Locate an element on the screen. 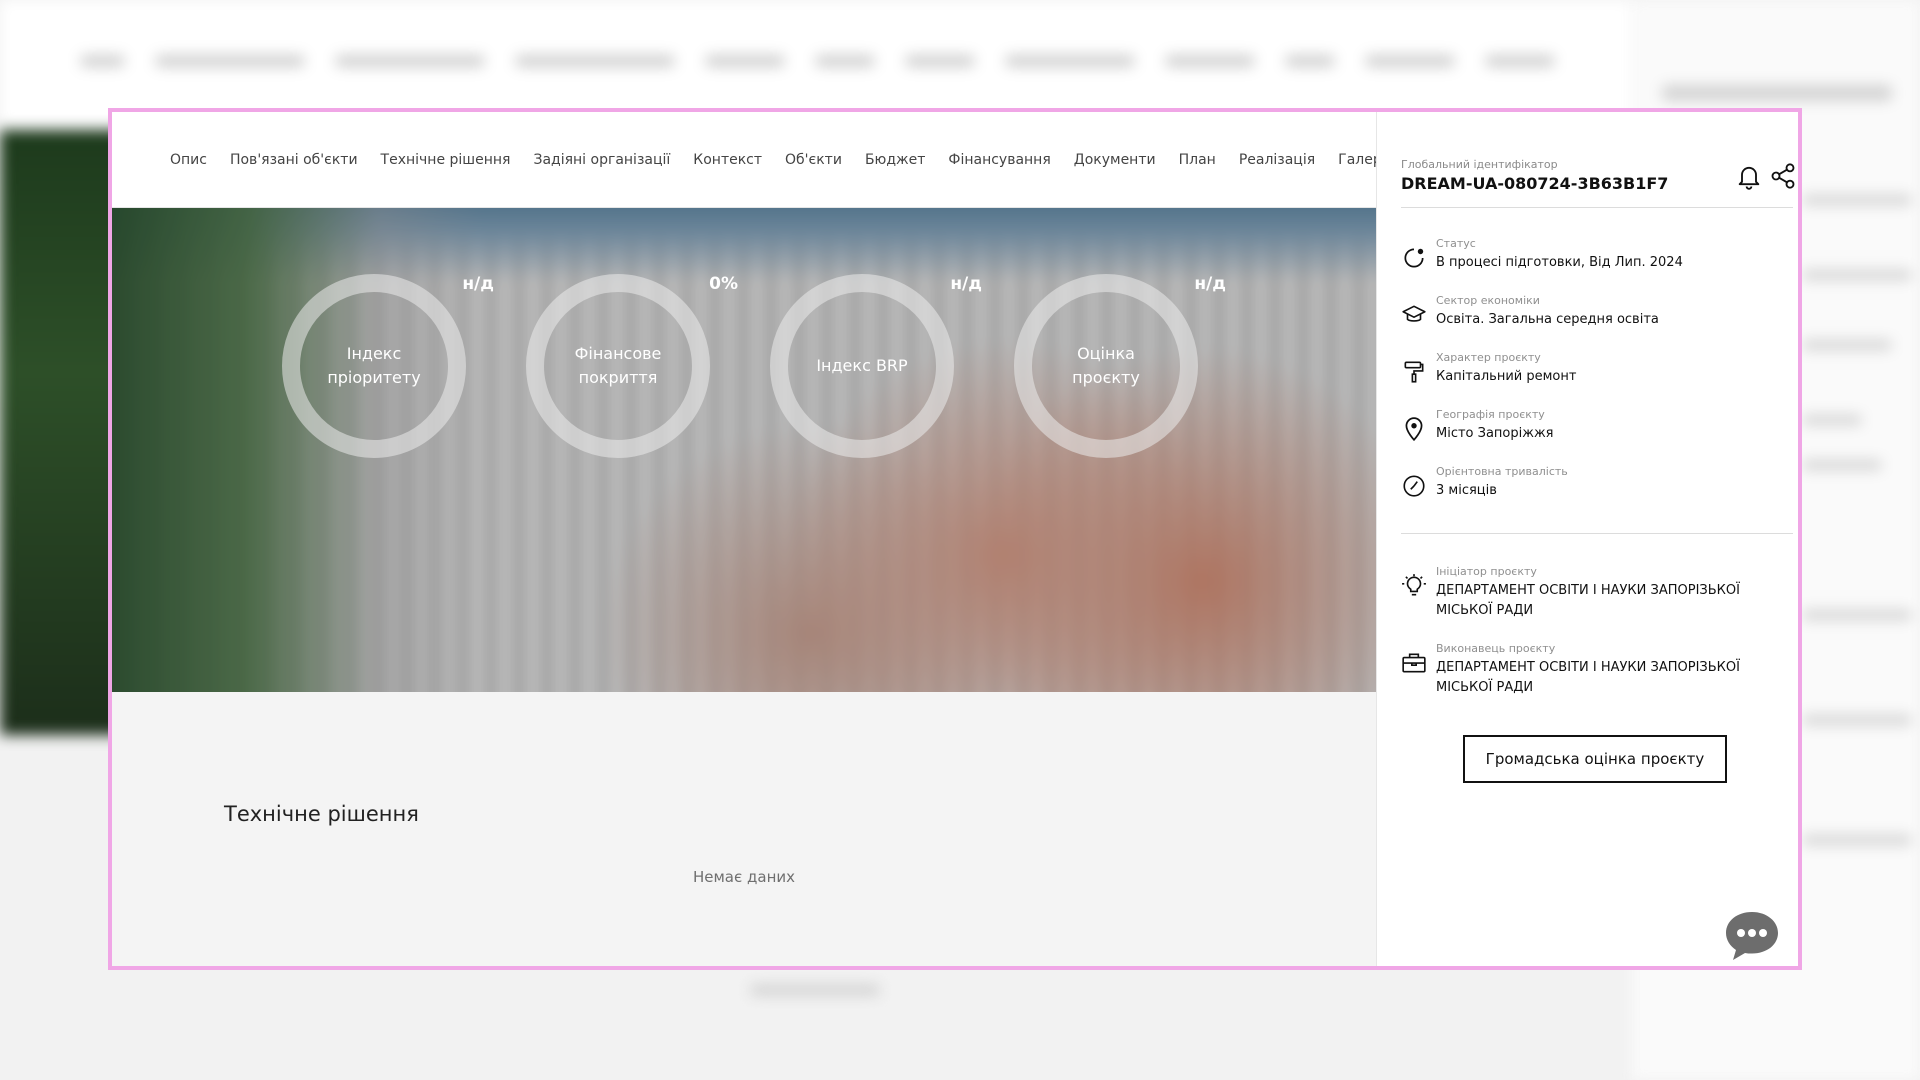  indicator-project-rating: Оцінка проєкту н/д is located at coordinates (1120, 366).